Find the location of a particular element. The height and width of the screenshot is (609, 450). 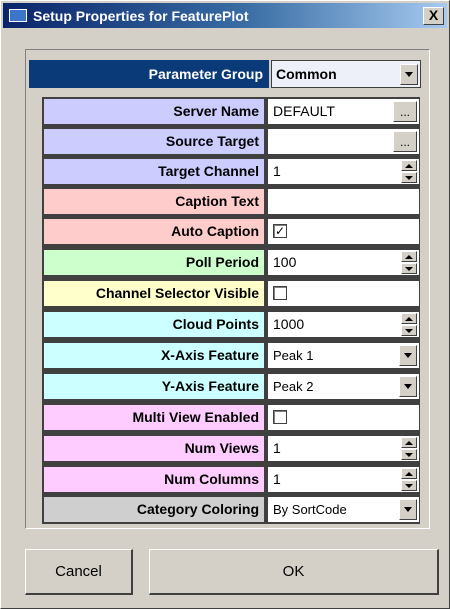

property-row-target-channel: Target Channel 1 is located at coordinates (231, 171).